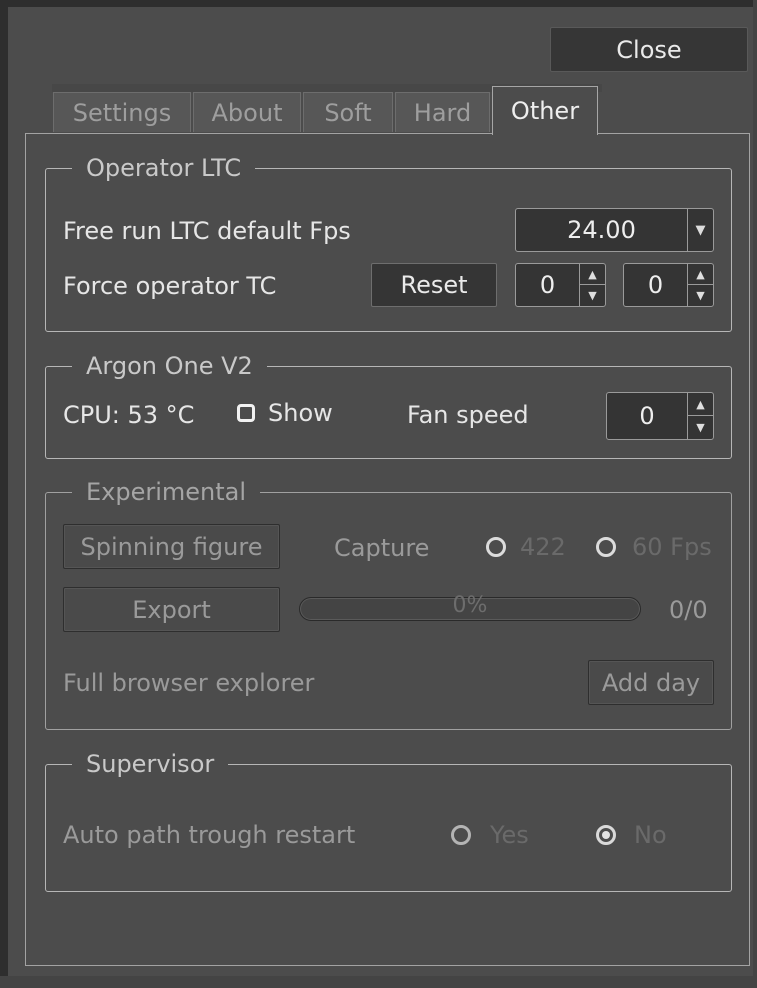 This screenshot has width=757, height=988. Describe the element at coordinates (468, 415) in the screenshot. I see `fan-speed-label: Fan speed` at that location.